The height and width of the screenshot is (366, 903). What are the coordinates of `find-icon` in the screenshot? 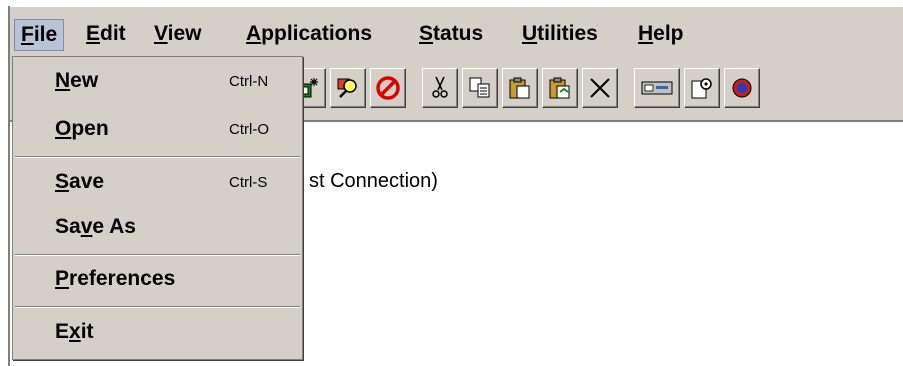 It's located at (347, 88).